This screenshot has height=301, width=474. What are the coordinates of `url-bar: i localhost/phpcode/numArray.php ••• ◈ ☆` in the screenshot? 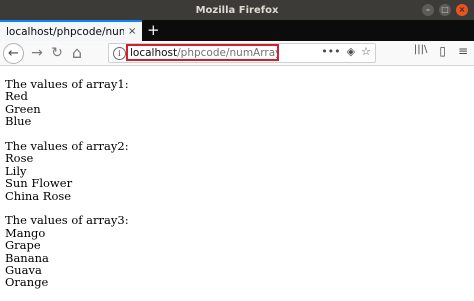 It's located at (242, 53).